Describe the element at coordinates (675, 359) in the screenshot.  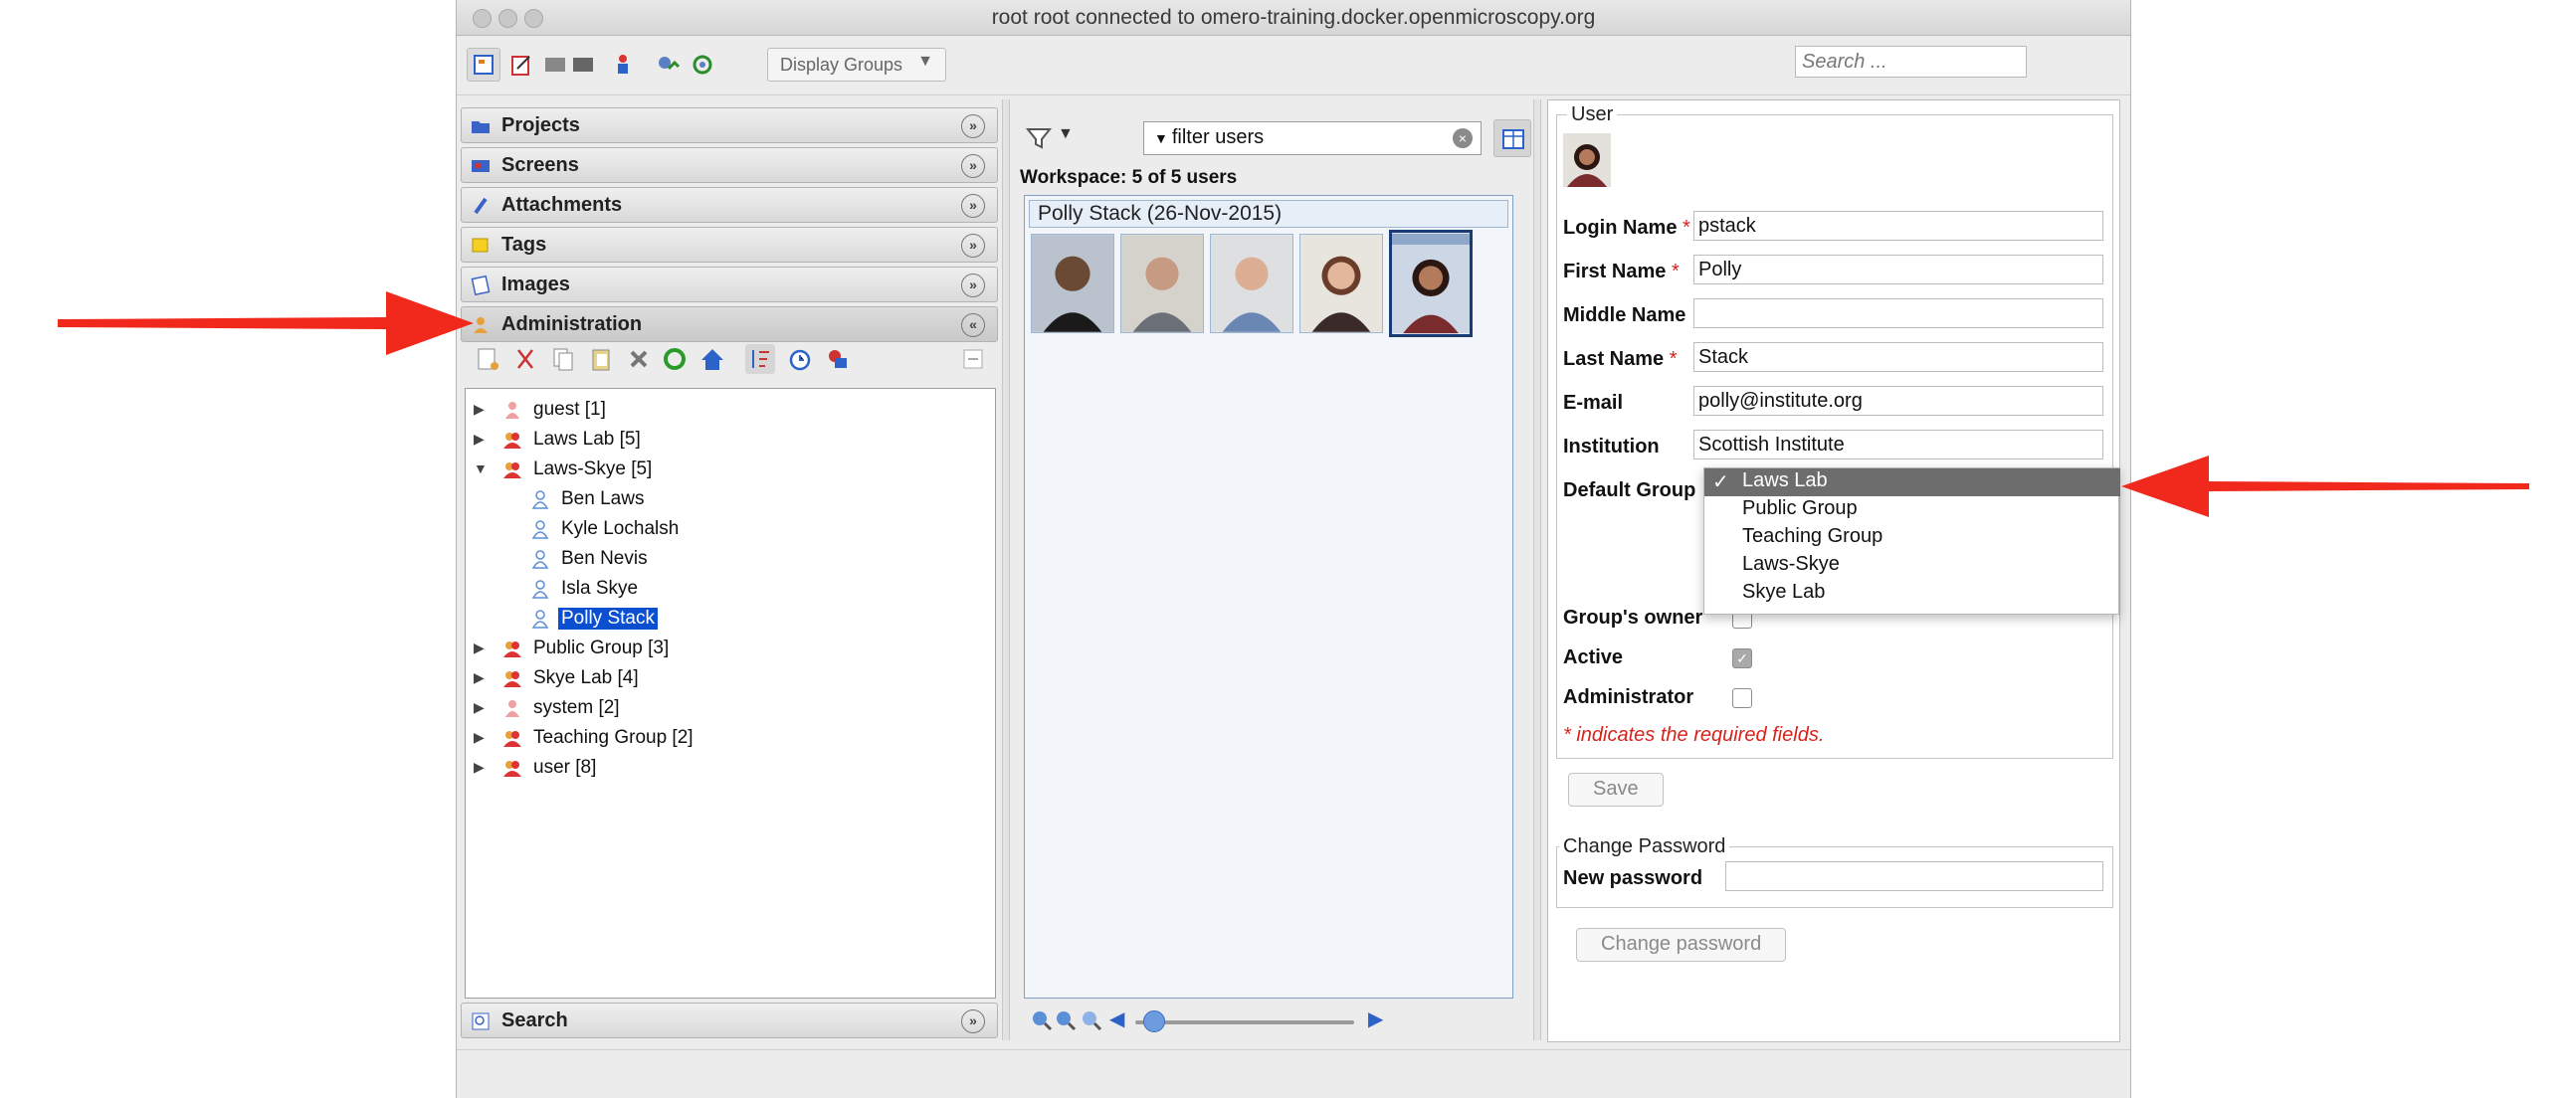
I see `refresh-icon` at that location.